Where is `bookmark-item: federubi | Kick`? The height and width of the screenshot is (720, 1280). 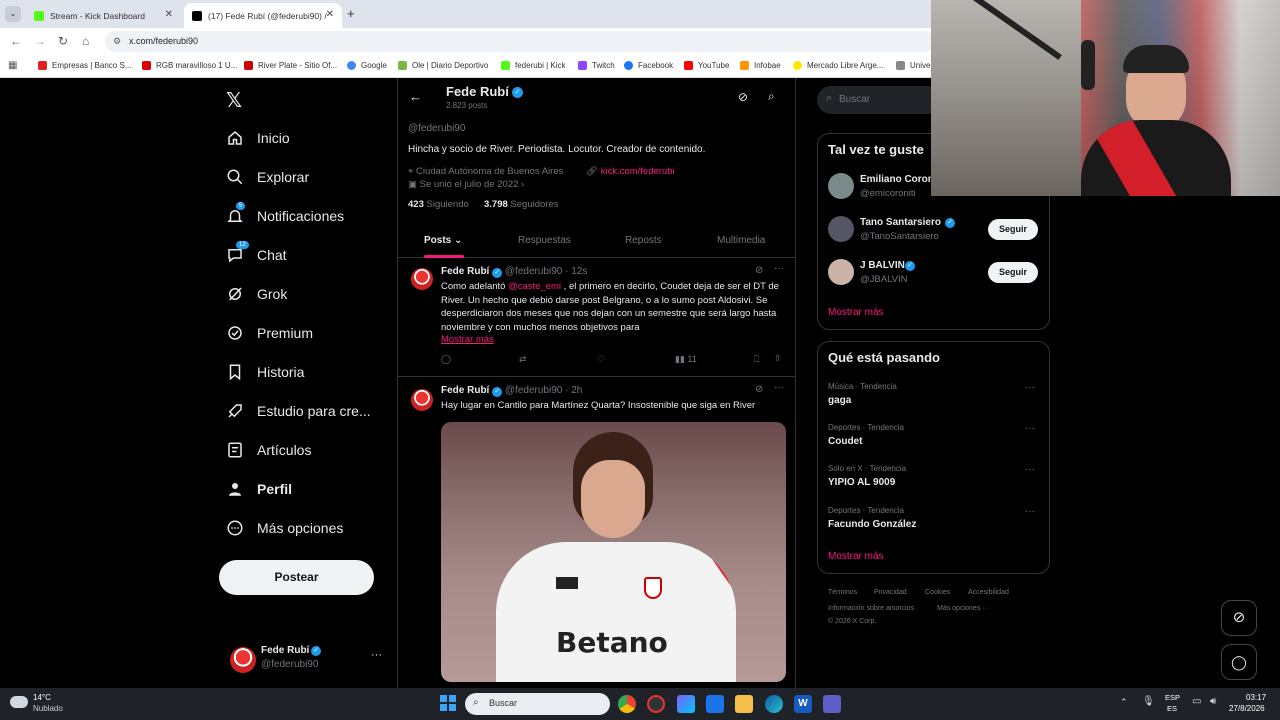 bookmark-item: federubi | Kick is located at coordinates (533, 65).